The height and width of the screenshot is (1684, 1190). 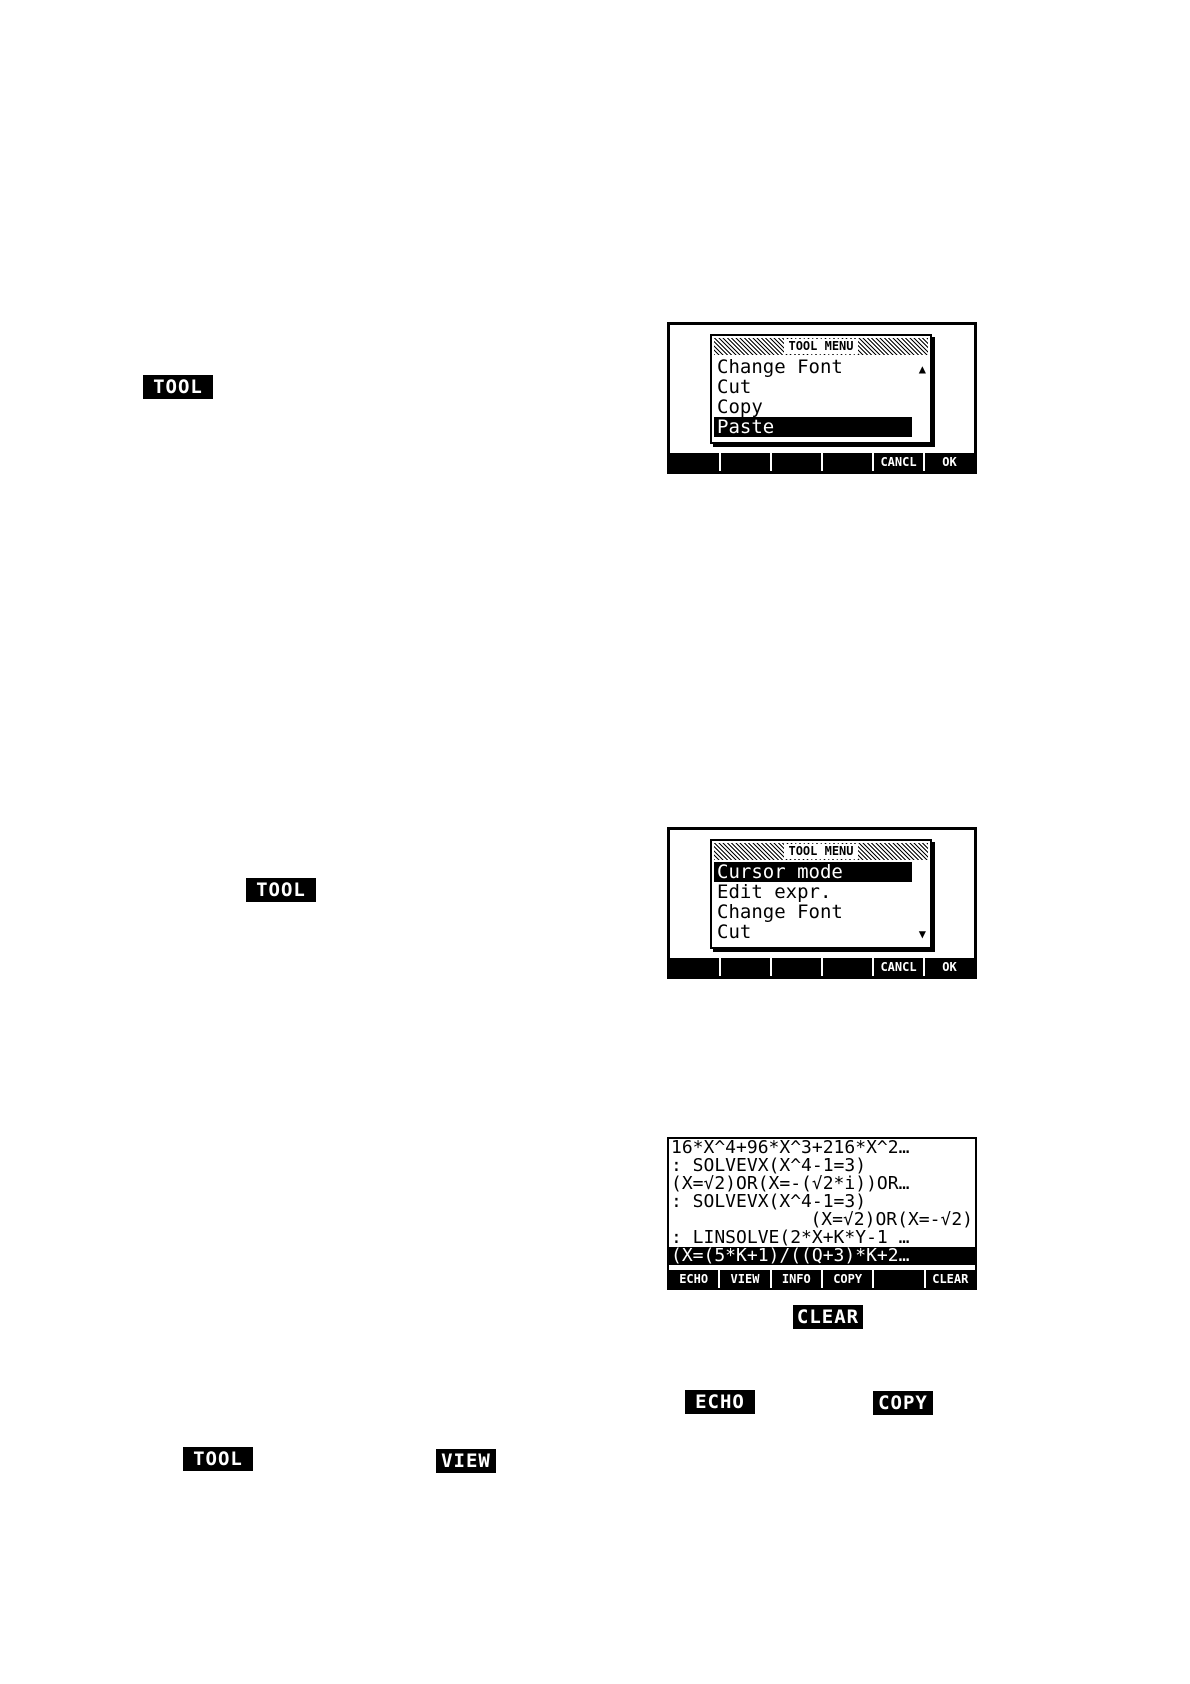 I want to click on menu-item-cursor-mode: Cursor mode, so click(x=813, y=872).